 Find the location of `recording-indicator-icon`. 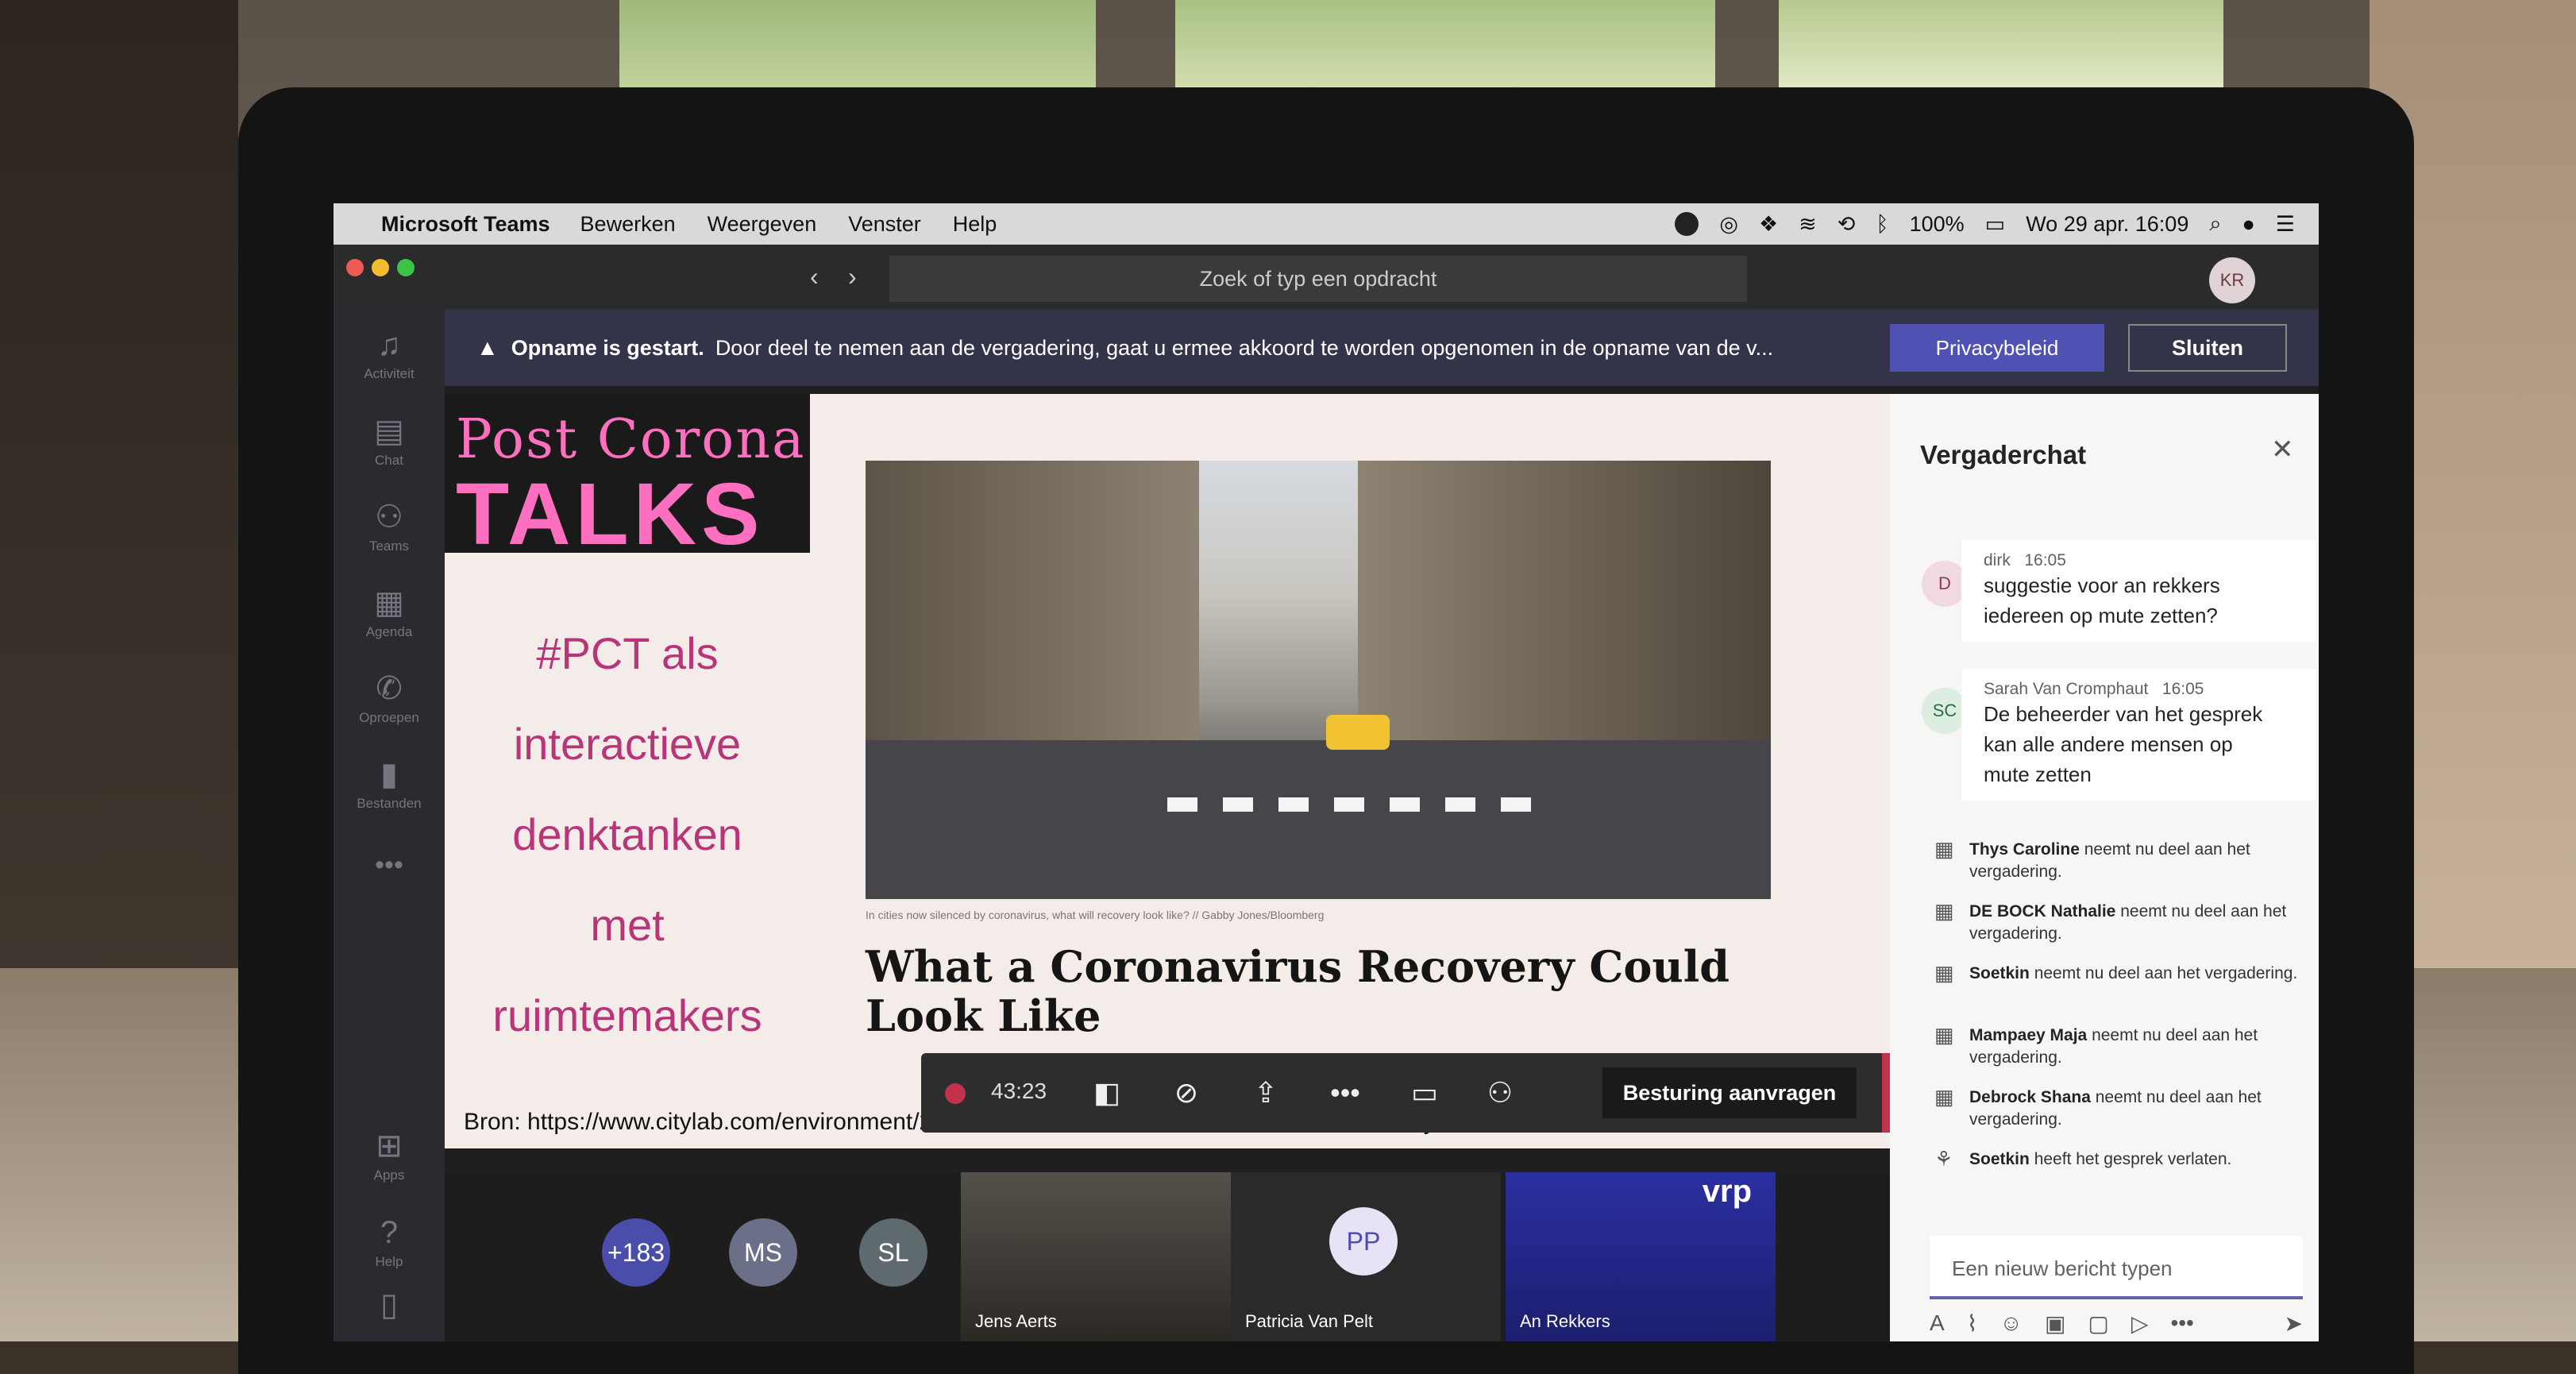

recording-indicator-icon is located at coordinates (955, 1093).